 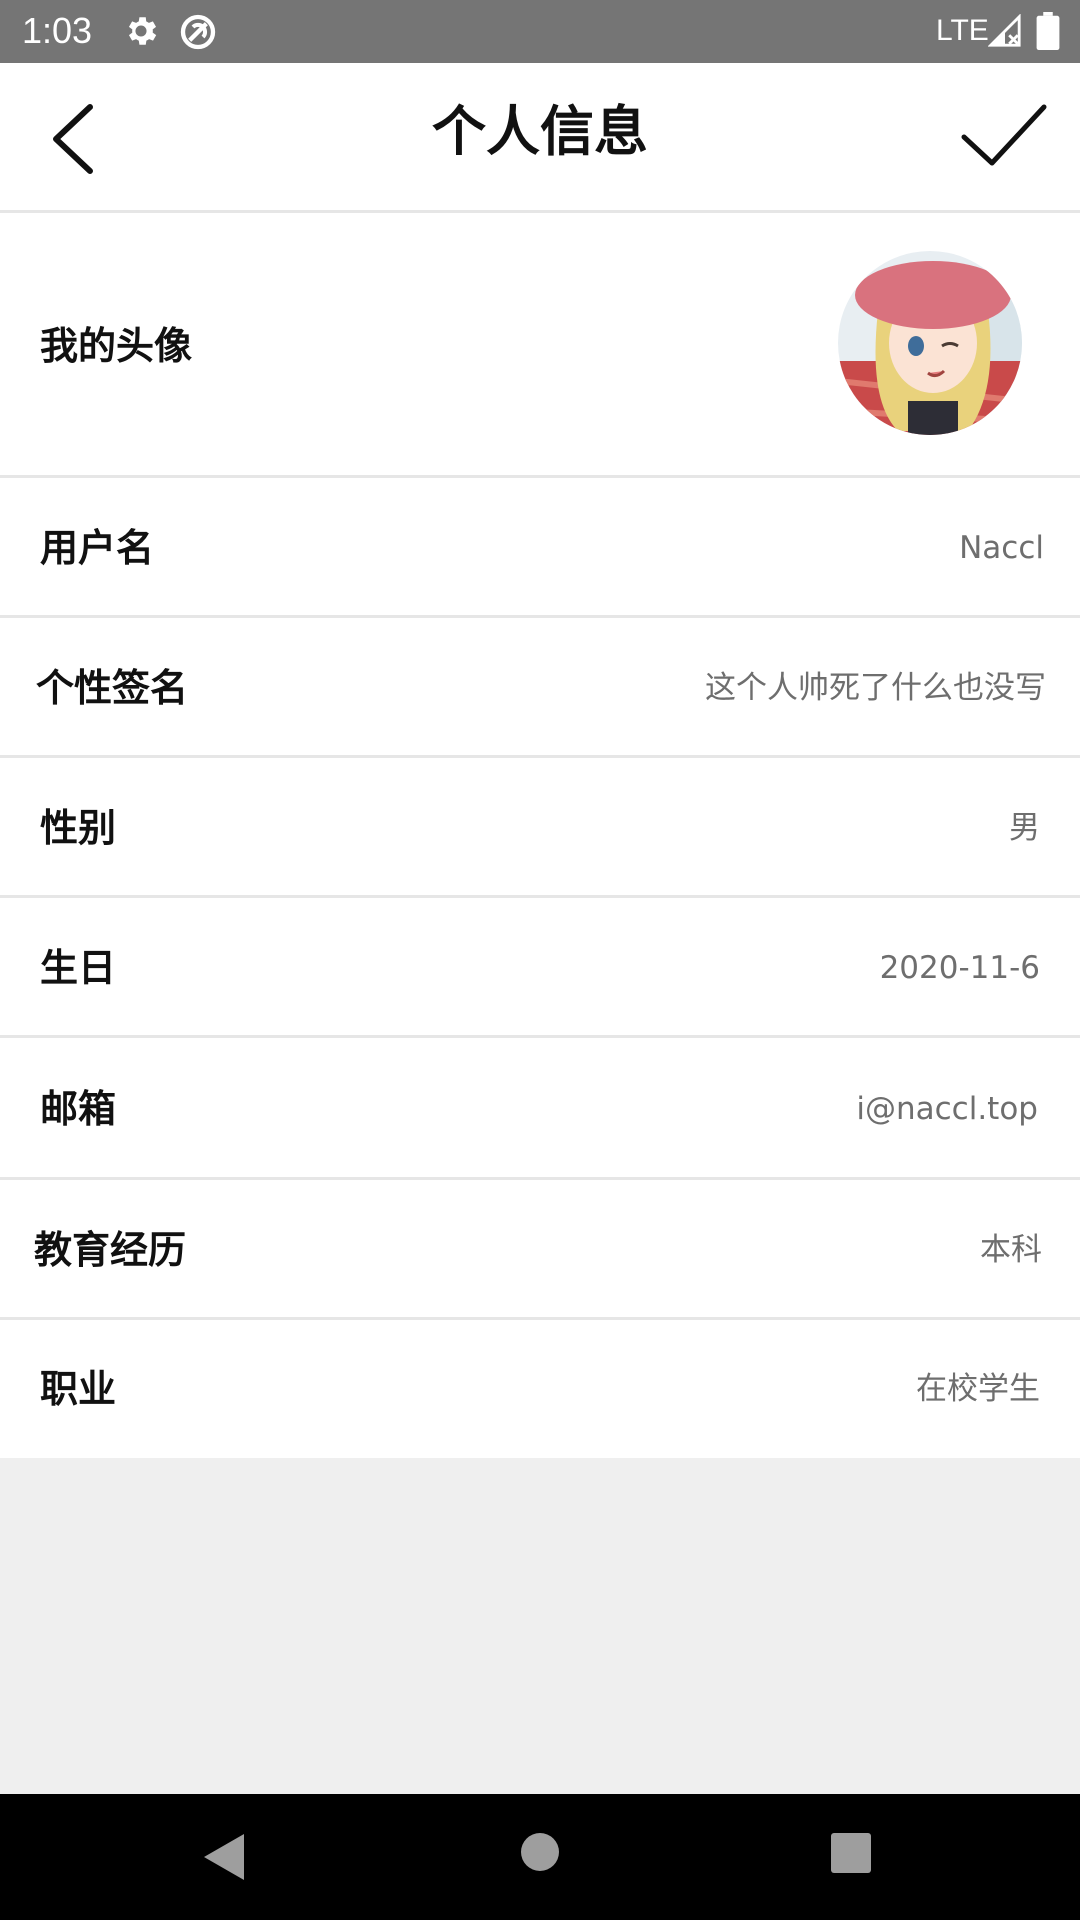 What do you see at coordinates (851, 1855) in the screenshot?
I see `nav-recents-icon` at bounding box center [851, 1855].